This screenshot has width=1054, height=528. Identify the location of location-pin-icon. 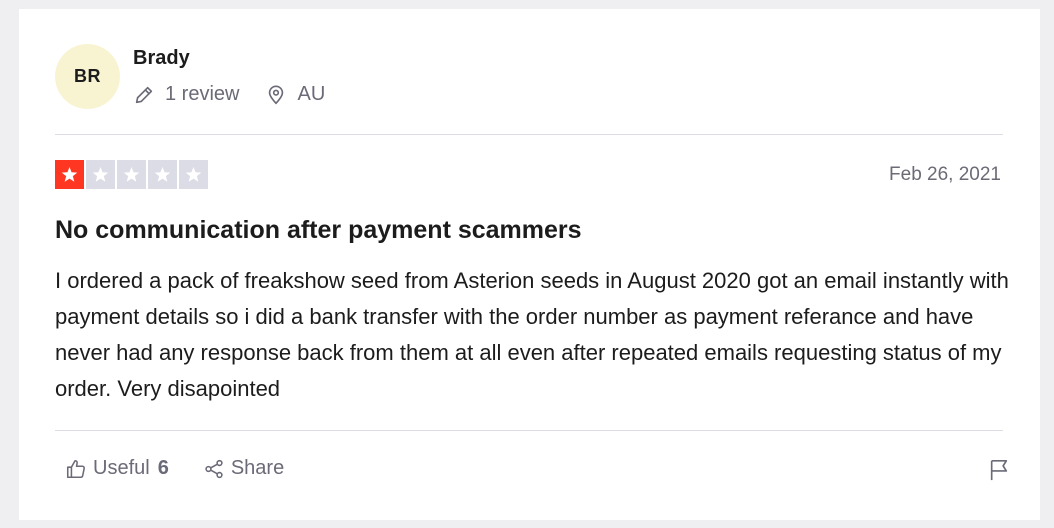
(276, 95).